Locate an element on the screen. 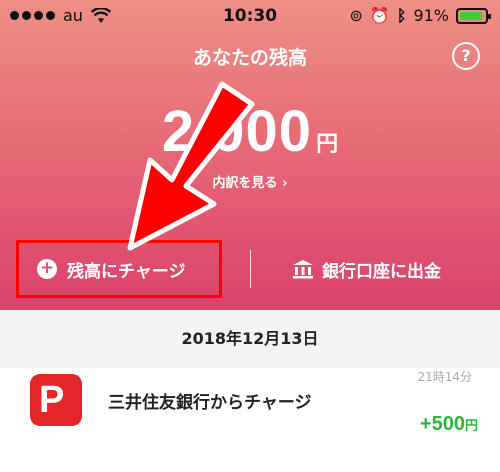 Image resolution: width=500 pixels, height=472 pixels. status-bar: au 10:30 ⊚ ⏰ ᛒ 91% is located at coordinates (250, 17).